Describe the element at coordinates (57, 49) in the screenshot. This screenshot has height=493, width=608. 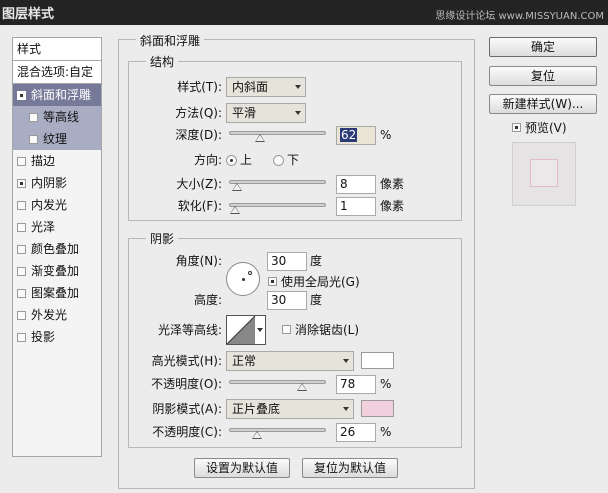
I see `styles-header: 样式` at that location.